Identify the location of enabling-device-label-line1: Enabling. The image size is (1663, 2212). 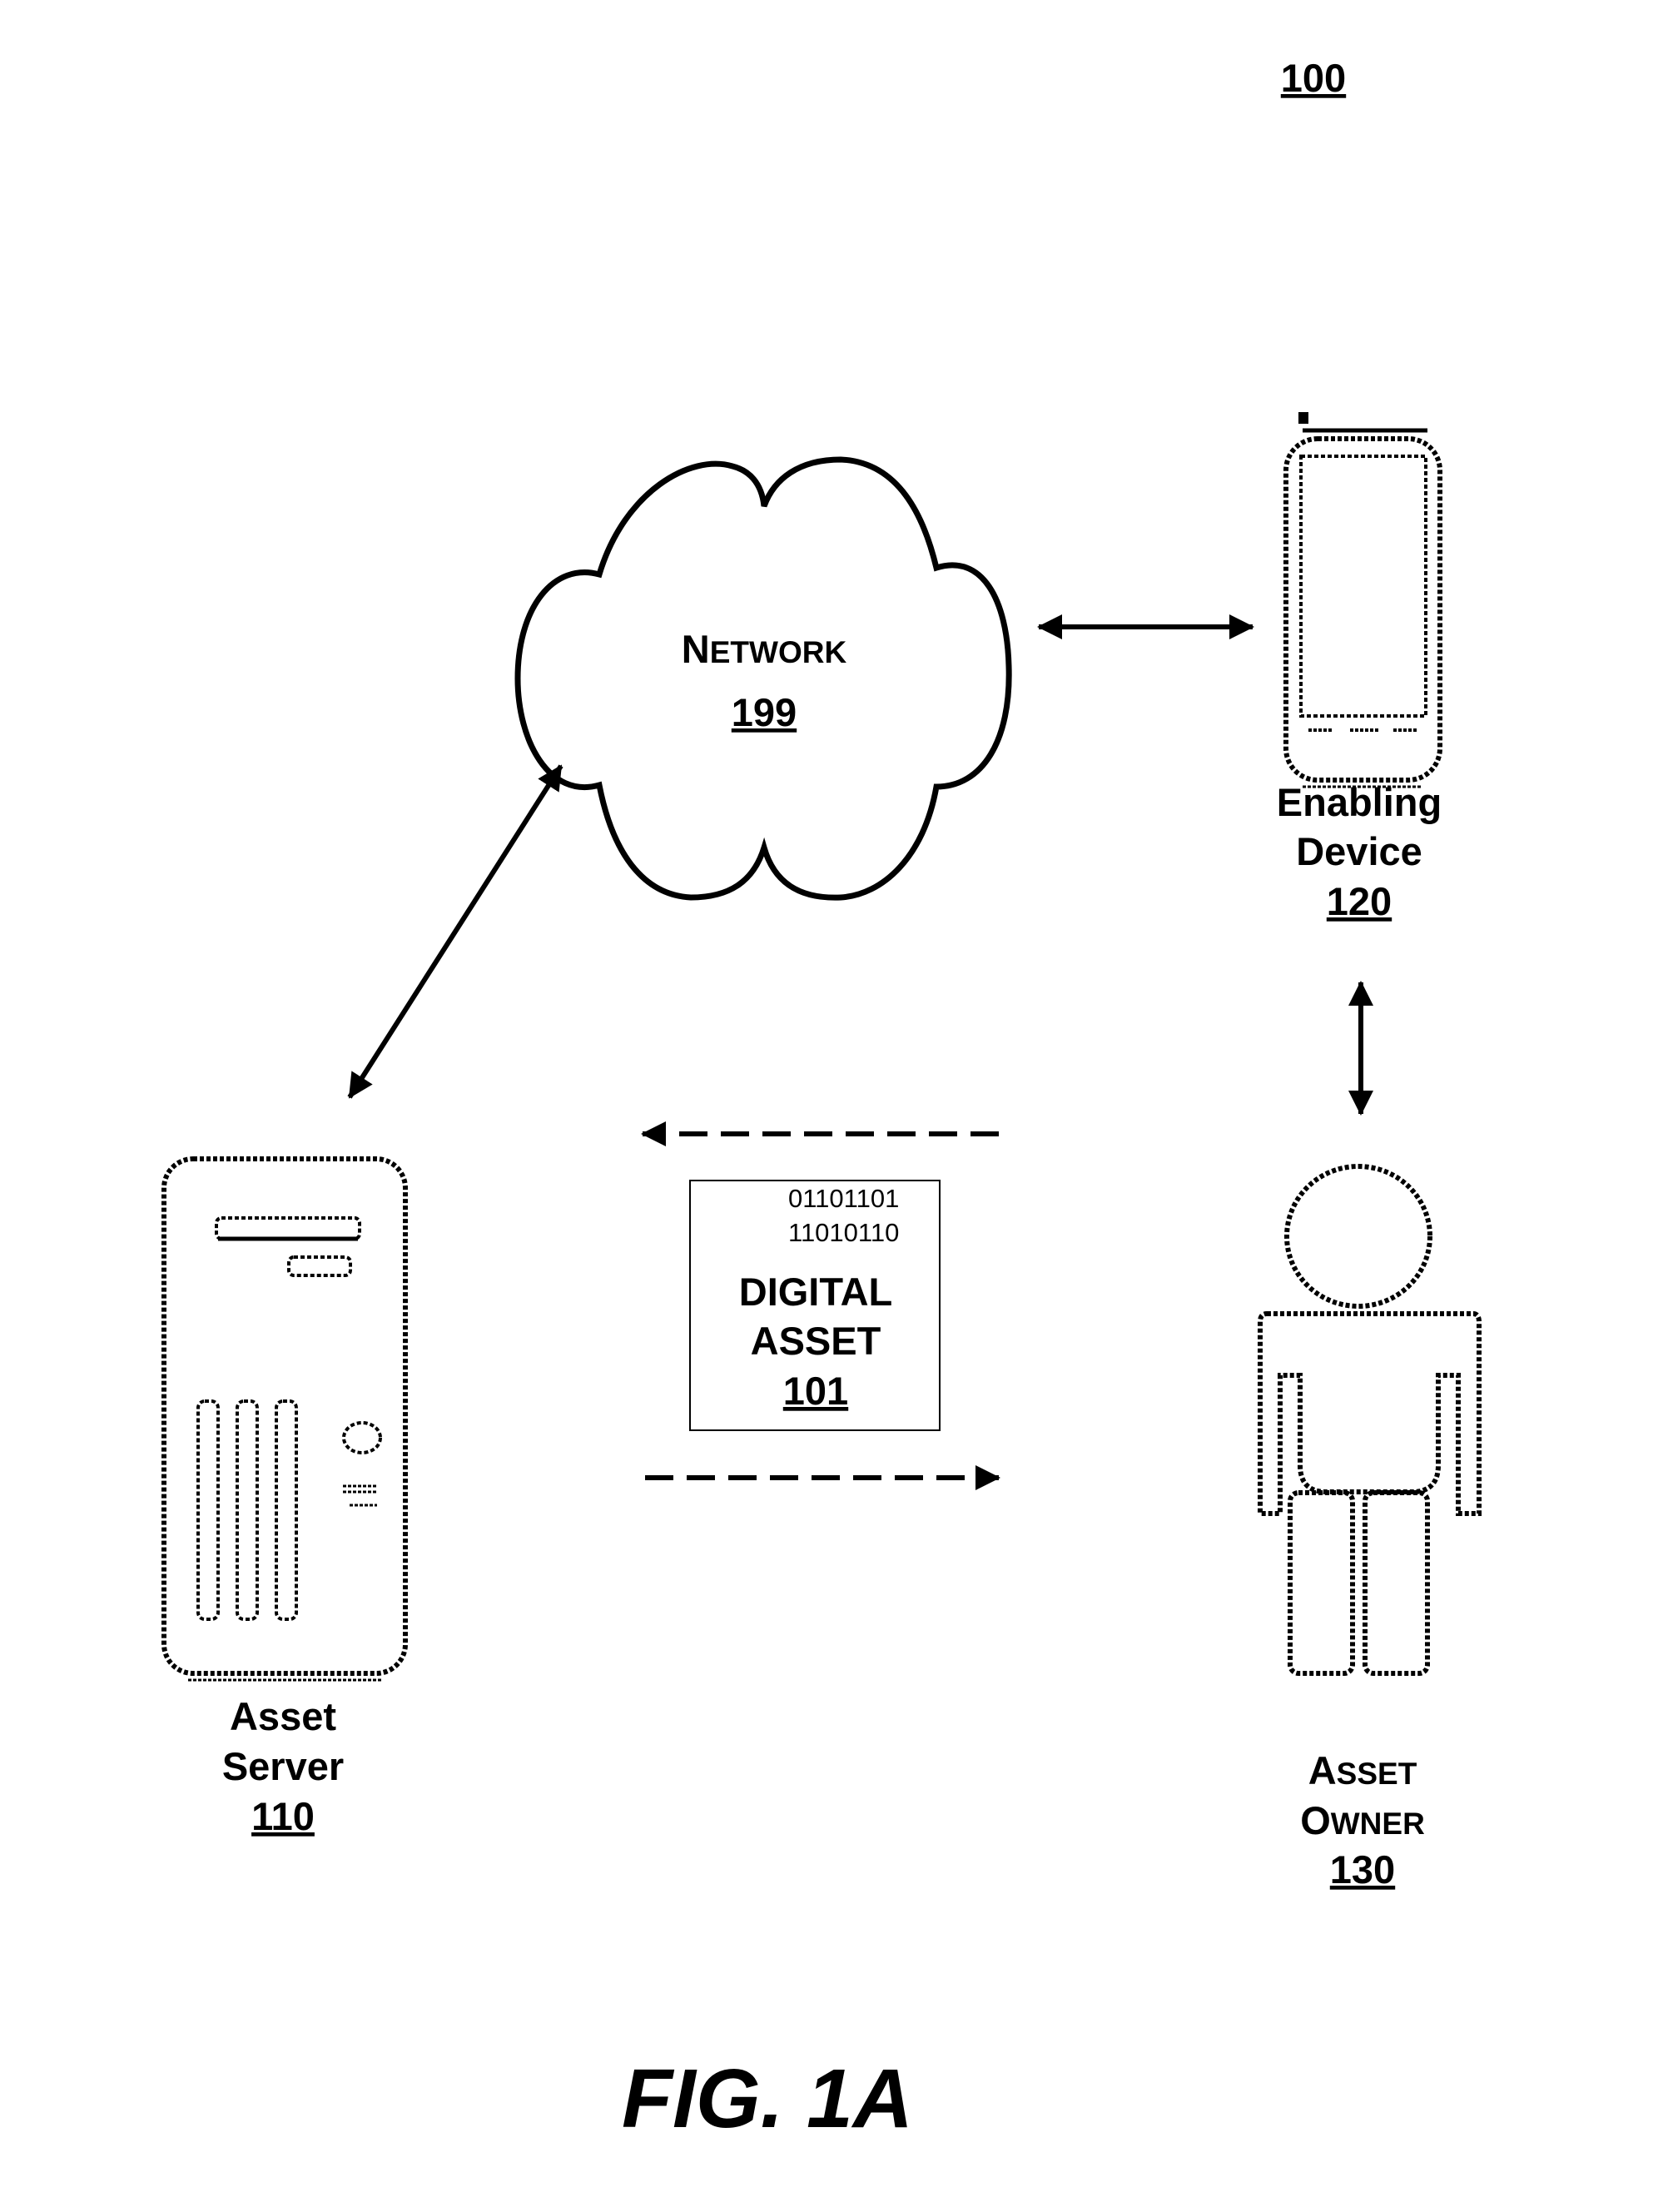
(1359, 802).